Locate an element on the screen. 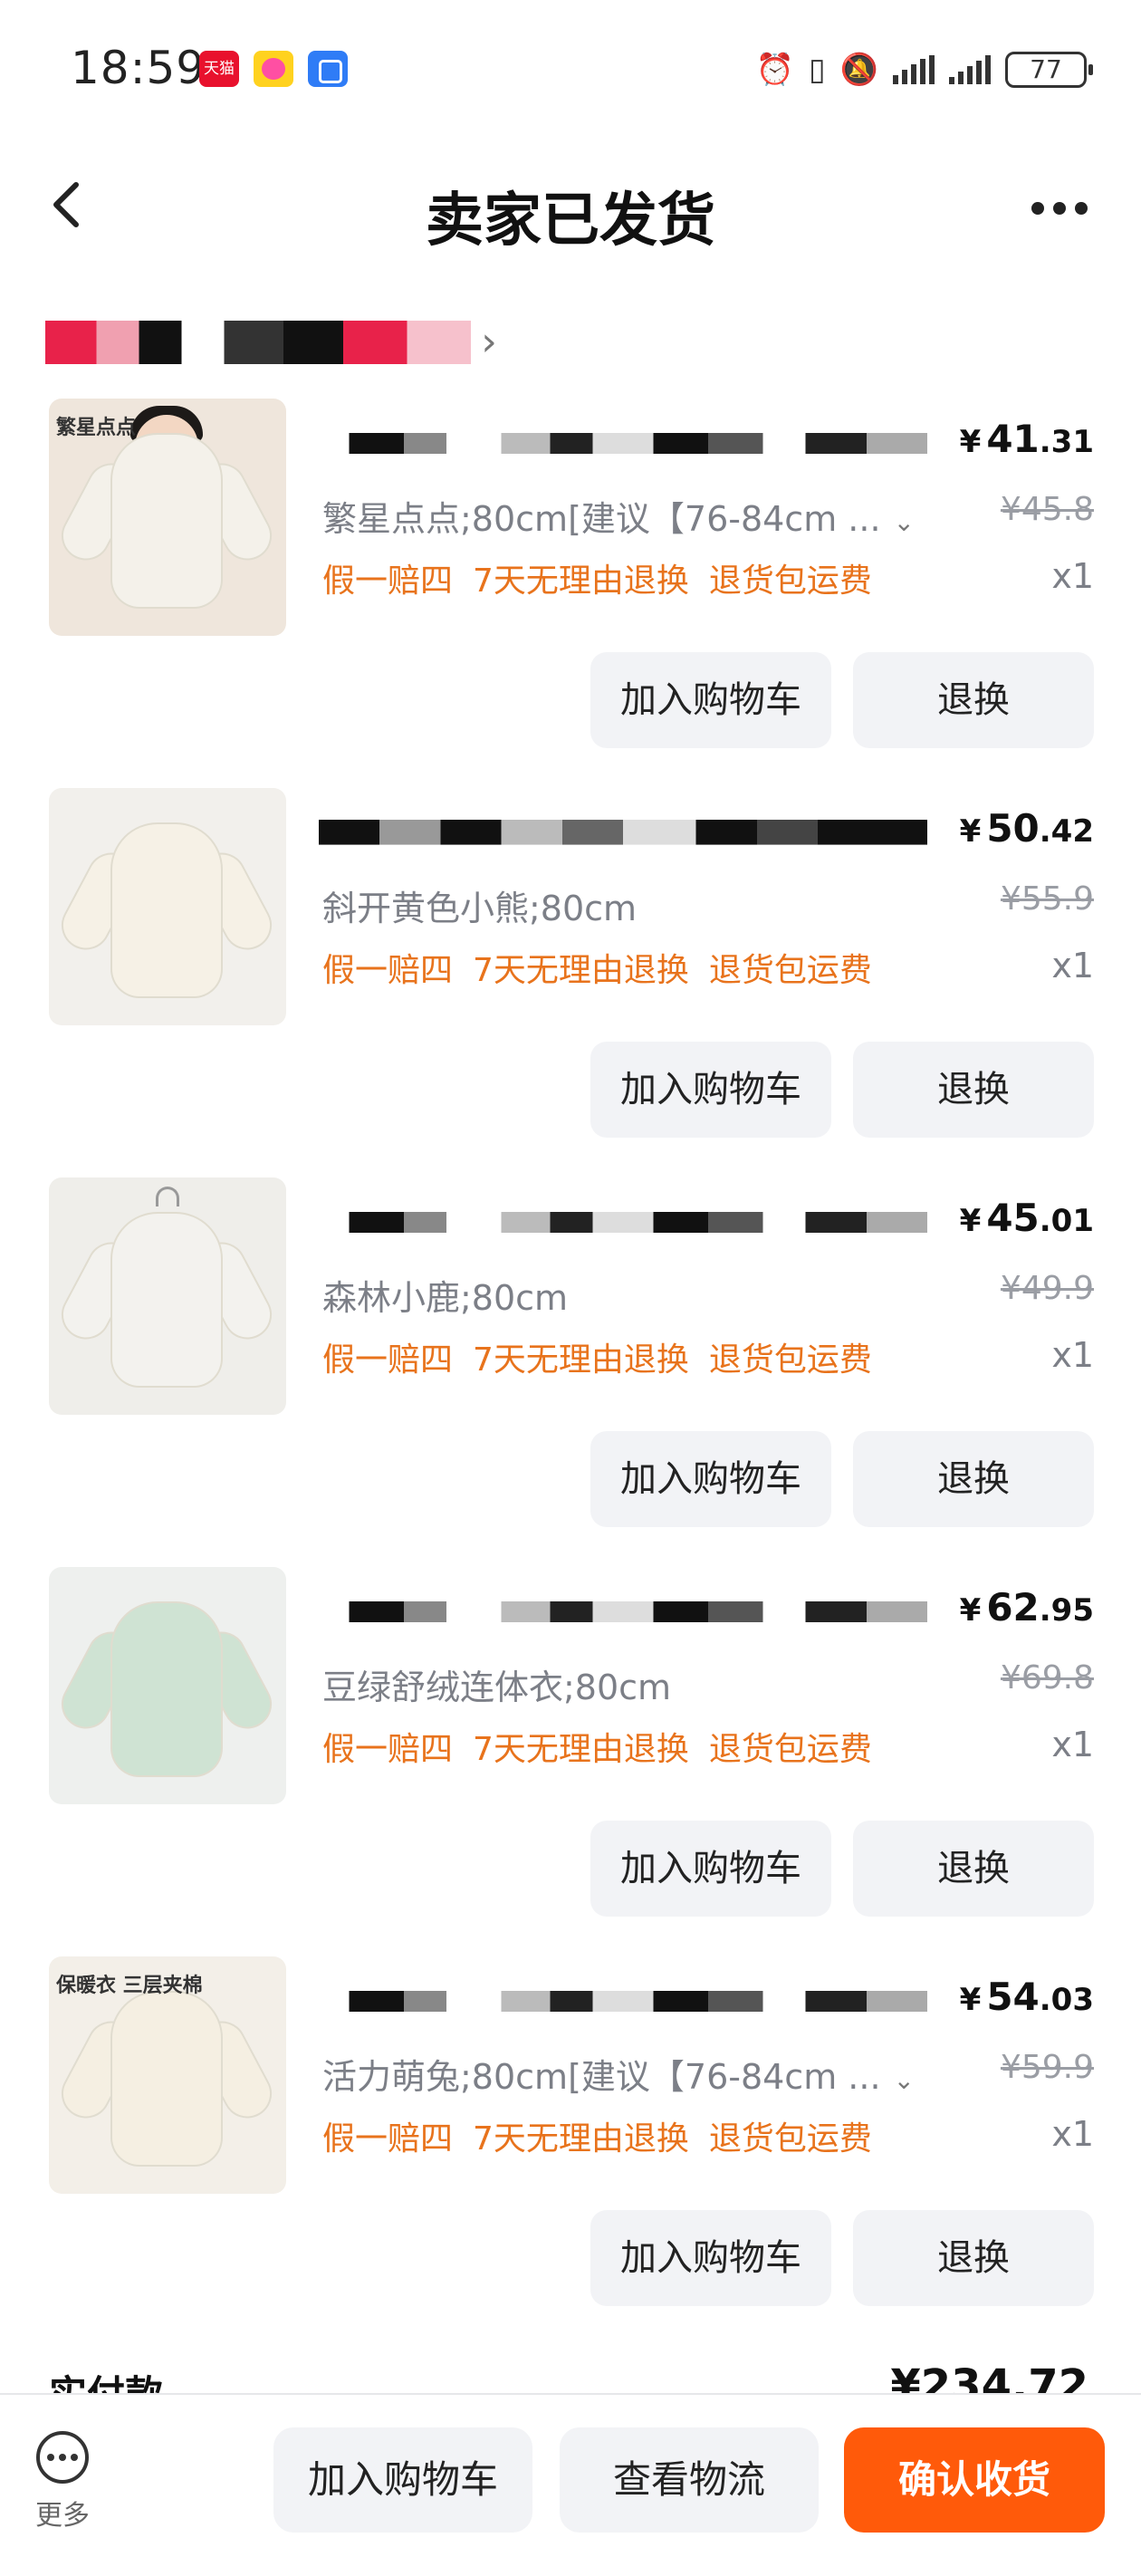 The width and height of the screenshot is (1141, 2576). item-spec: 活力萌兔;80cm[建议【76-84cm ... ⌄ is located at coordinates (639, 2074).